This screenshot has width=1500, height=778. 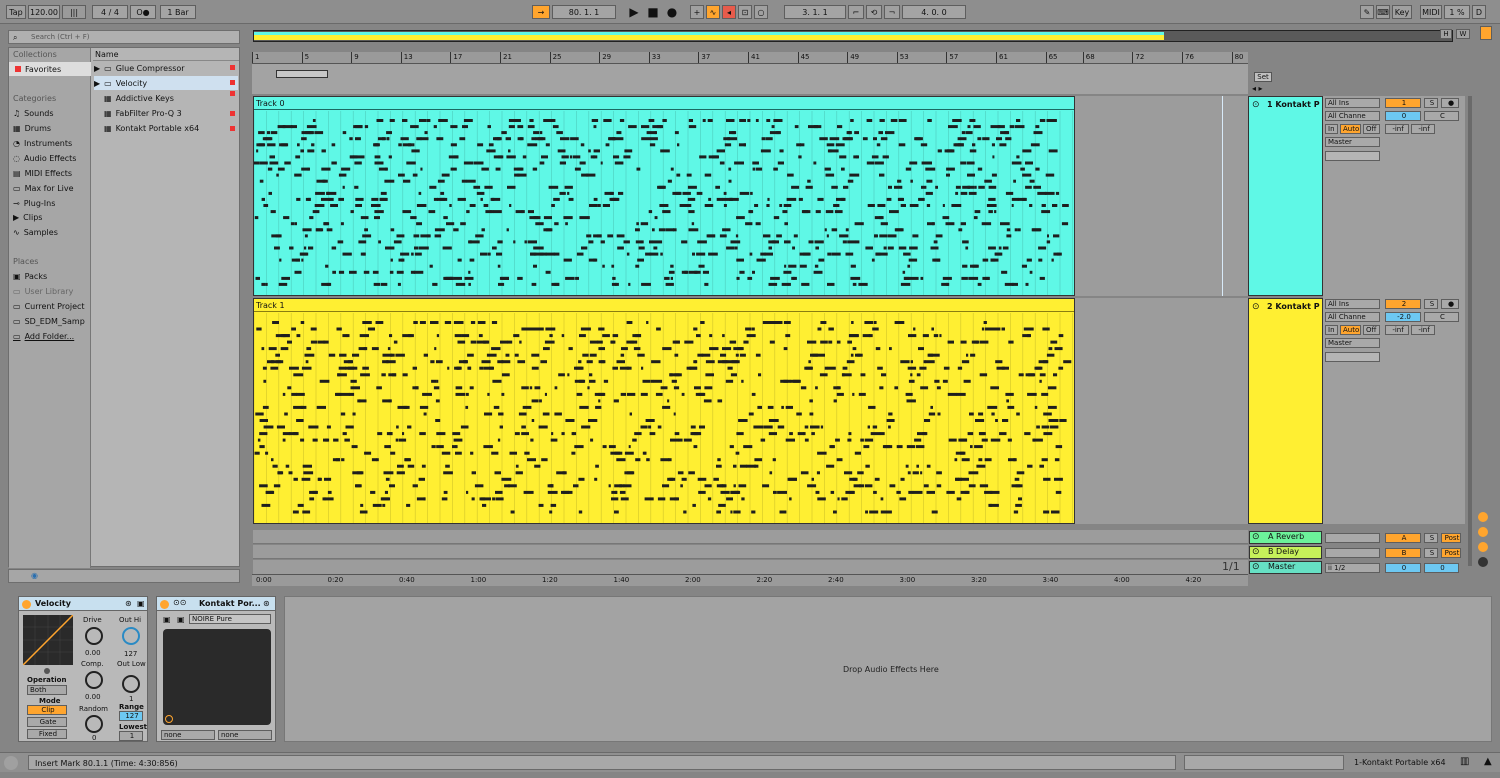 What do you see at coordinates (33, 113) in the screenshot?
I see `category-sounds: ♫ Sounds` at bounding box center [33, 113].